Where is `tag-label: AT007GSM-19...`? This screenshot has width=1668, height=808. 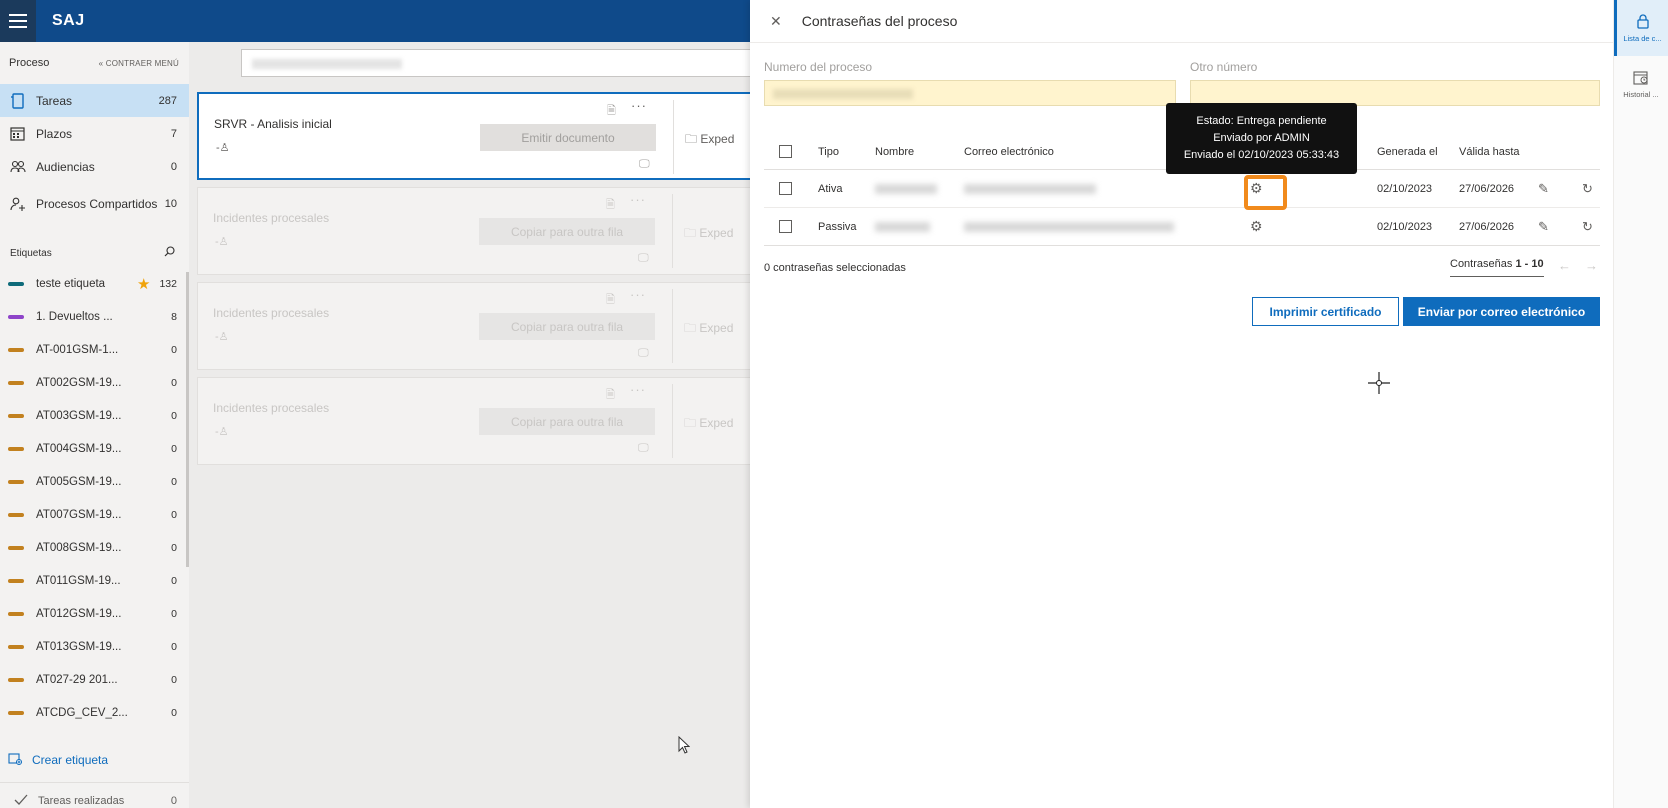
tag-label: AT007GSM-19... is located at coordinates (79, 514).